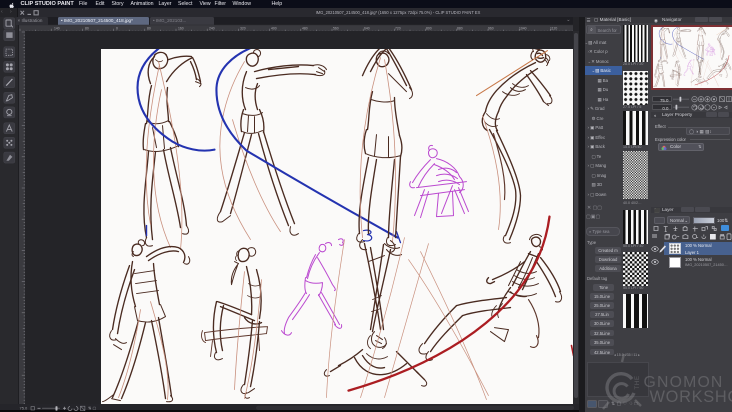  What do you see at coordinates (398, 28) in the screenshot?
I see `svg-text: 720` at bounding box center [398, 28].